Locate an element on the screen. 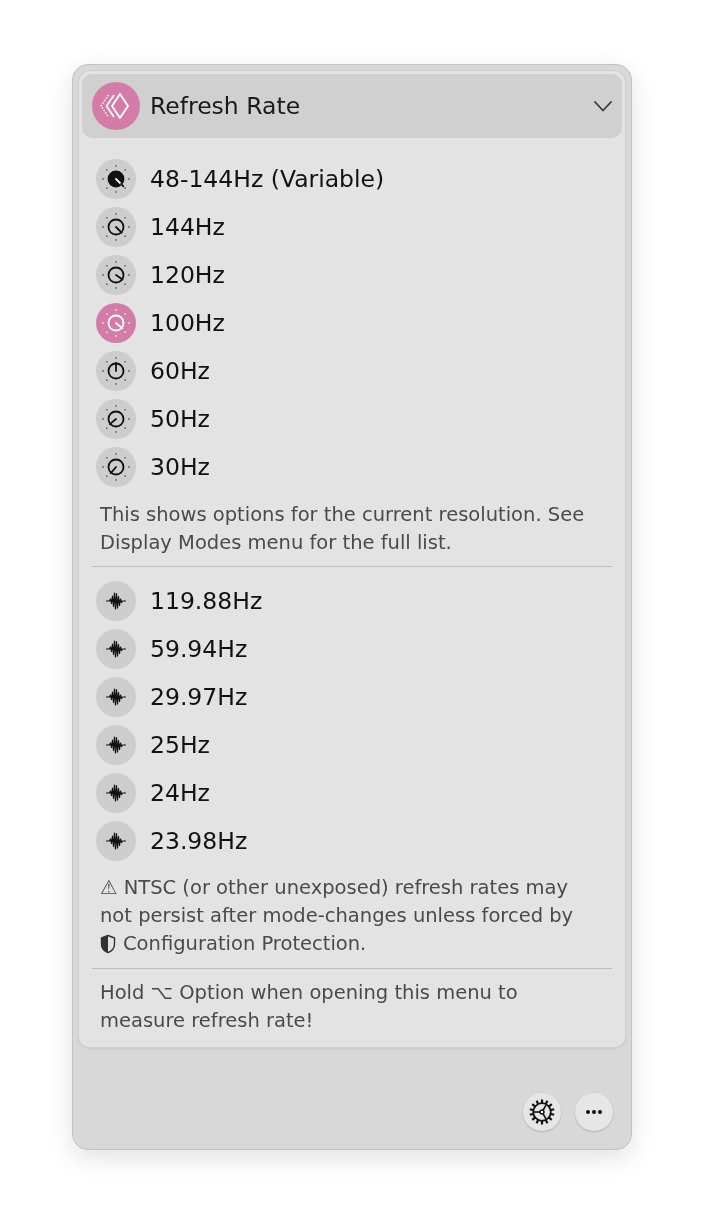 This screenshot has width=704, height=1230. menu-item: 50Hz is located at coordinates (352, 419).